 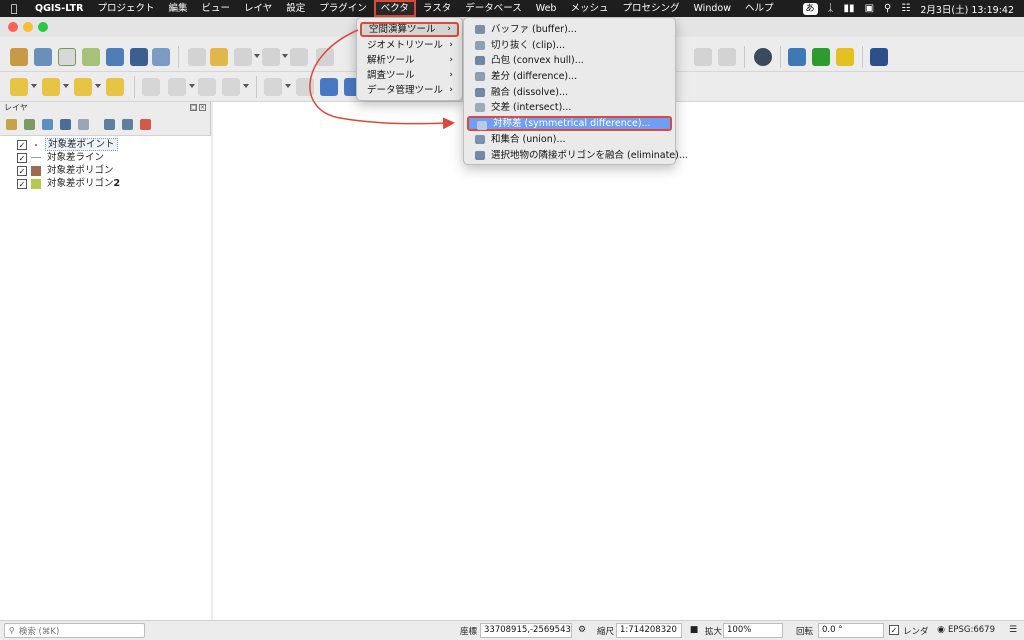 What do you see at coordinates (887, 8) in the screenshot?
I see `spotlight-search-icon: ⚲` at bounding box center [887, 8].